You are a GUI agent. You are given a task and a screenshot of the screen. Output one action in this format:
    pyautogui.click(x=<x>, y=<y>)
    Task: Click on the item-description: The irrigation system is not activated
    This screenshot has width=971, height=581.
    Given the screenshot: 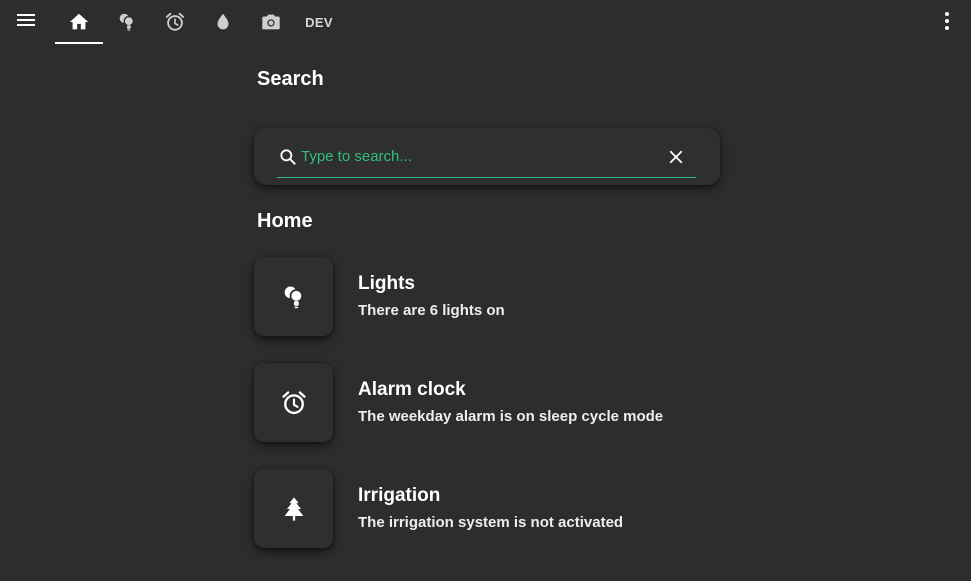 What is the action you would take?
    pyautogui.click(x=491, y=522)
    